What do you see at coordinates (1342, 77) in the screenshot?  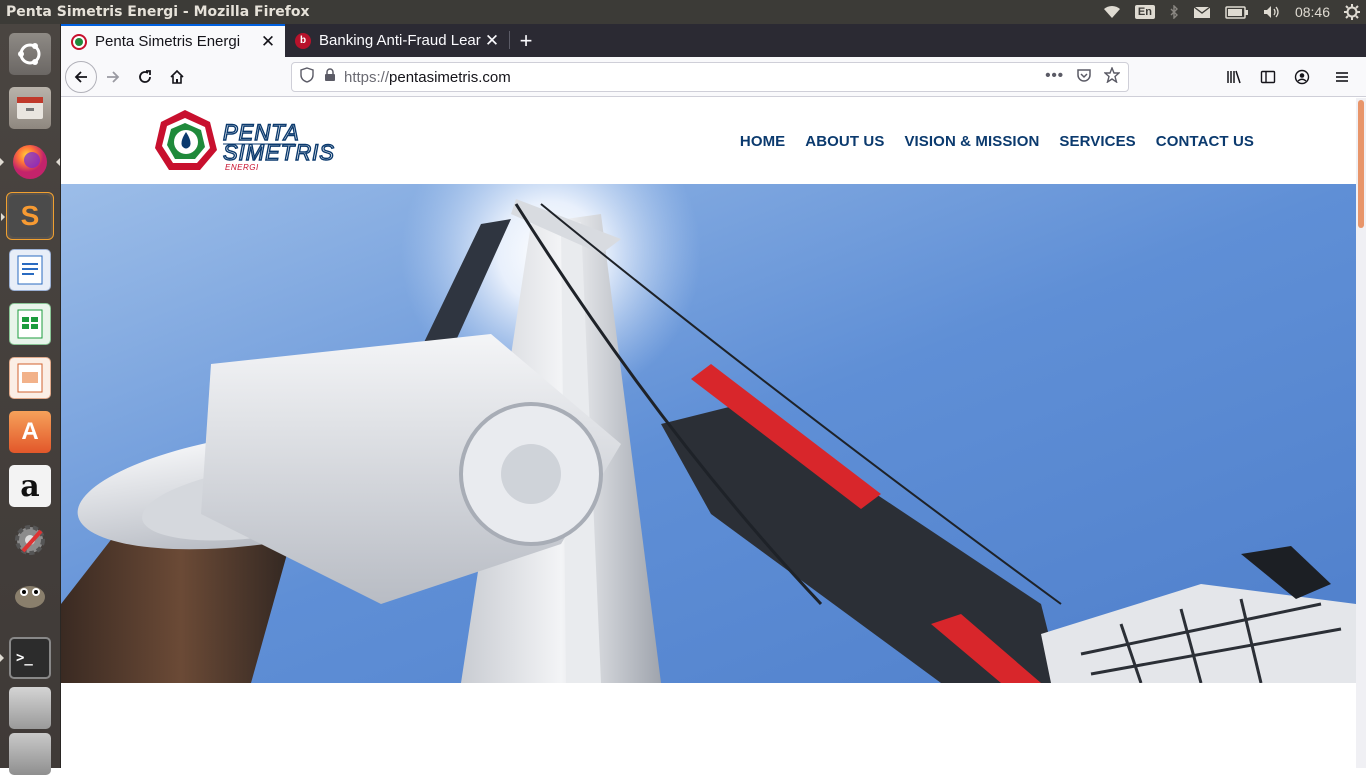 I see `app-menu-icon` at bounding box center [1342, 77].